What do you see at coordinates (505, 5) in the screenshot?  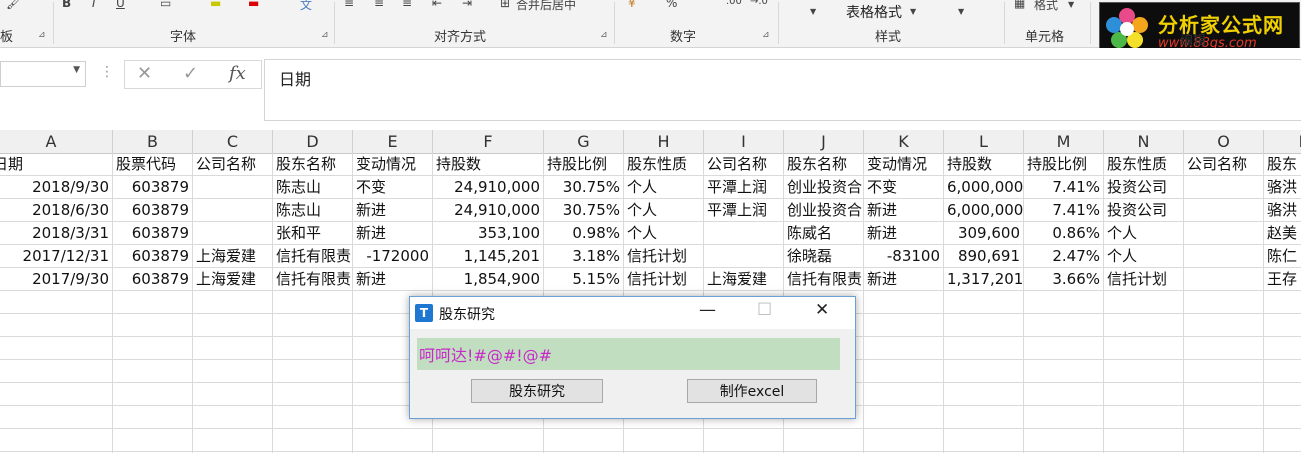 I see `merge-center-icon: ⊞` at bounding box center [505, 5].